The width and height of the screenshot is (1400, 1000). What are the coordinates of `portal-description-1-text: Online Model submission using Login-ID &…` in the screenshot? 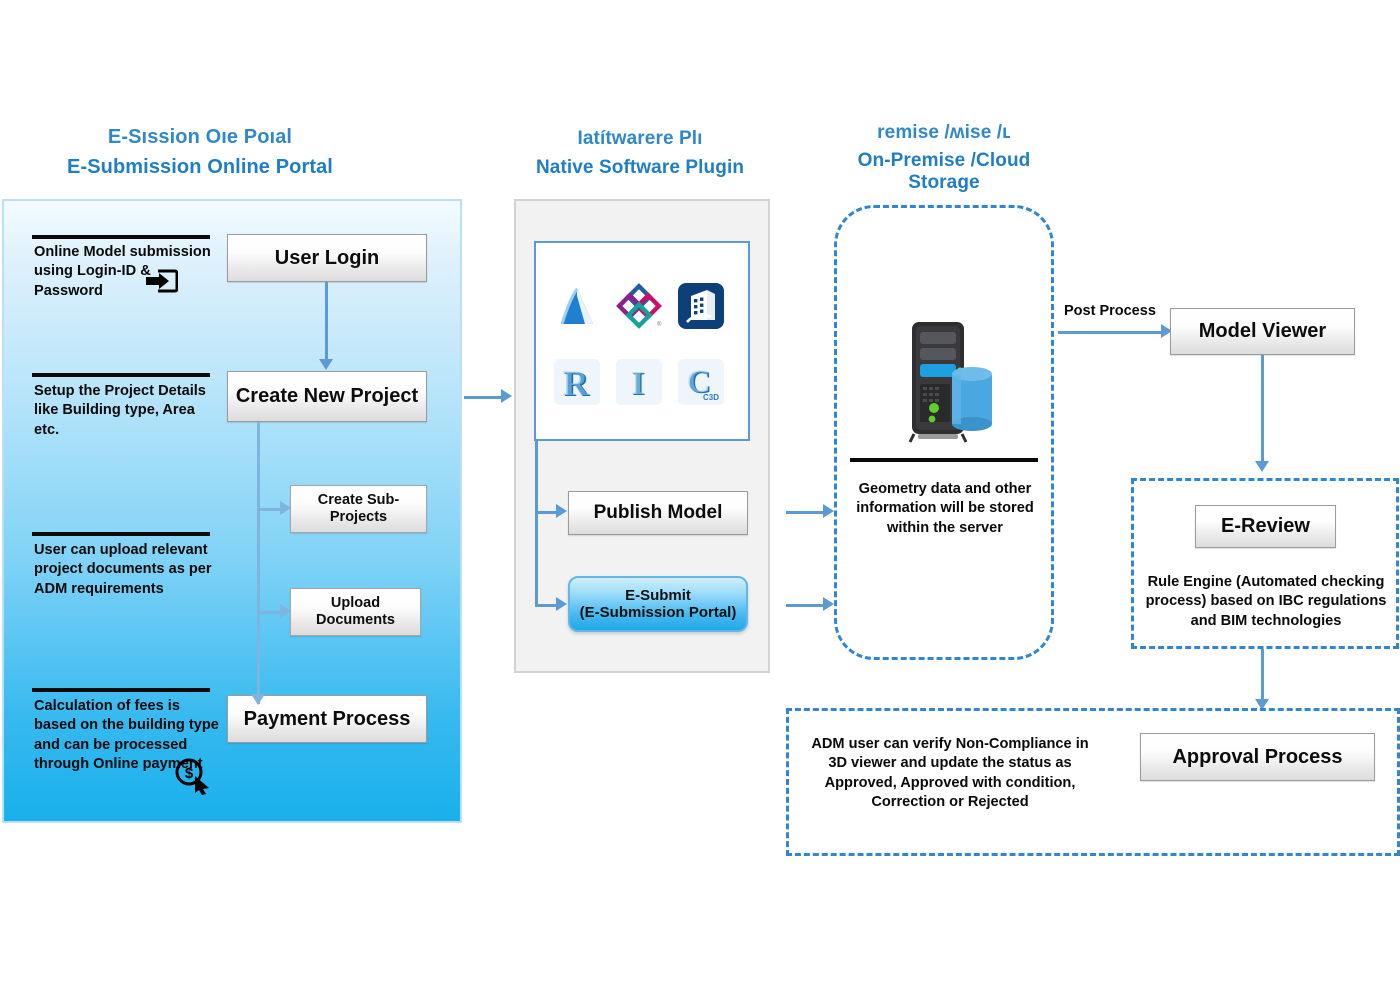 It's located at (122, 271).